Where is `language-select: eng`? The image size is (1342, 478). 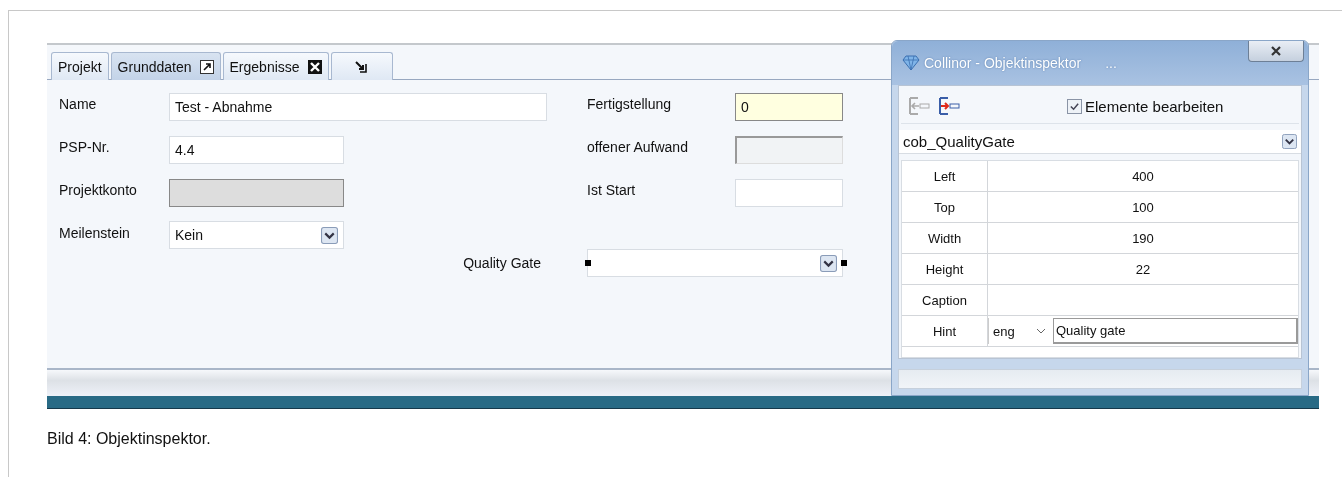
language-select: eng is located at coordinates (1020, 331).